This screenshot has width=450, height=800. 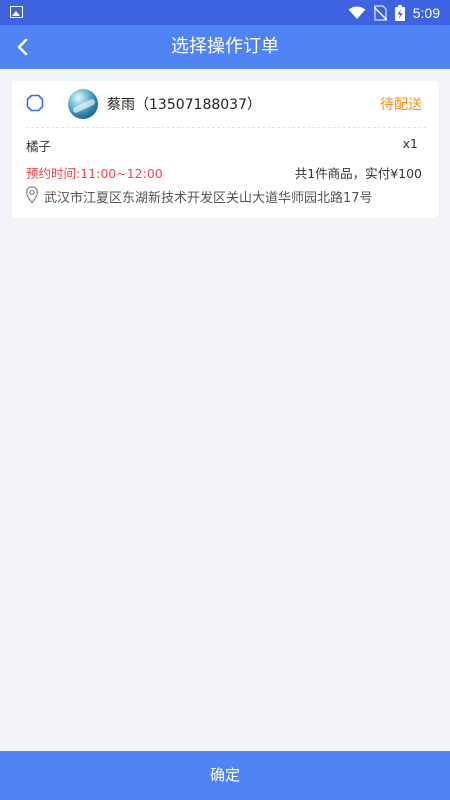 I want to click on status-badge: 待配送, so click(x=401, y=105).